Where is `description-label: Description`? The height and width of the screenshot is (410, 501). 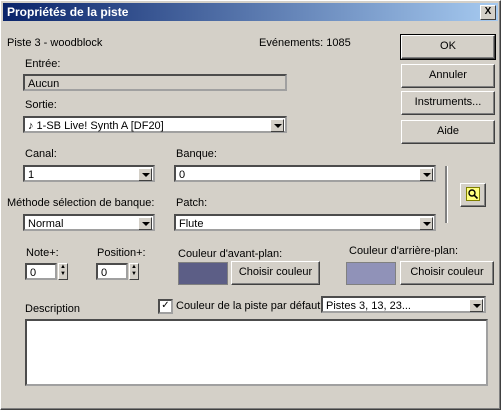
description-label: Description is located at coordinates (53, 309).